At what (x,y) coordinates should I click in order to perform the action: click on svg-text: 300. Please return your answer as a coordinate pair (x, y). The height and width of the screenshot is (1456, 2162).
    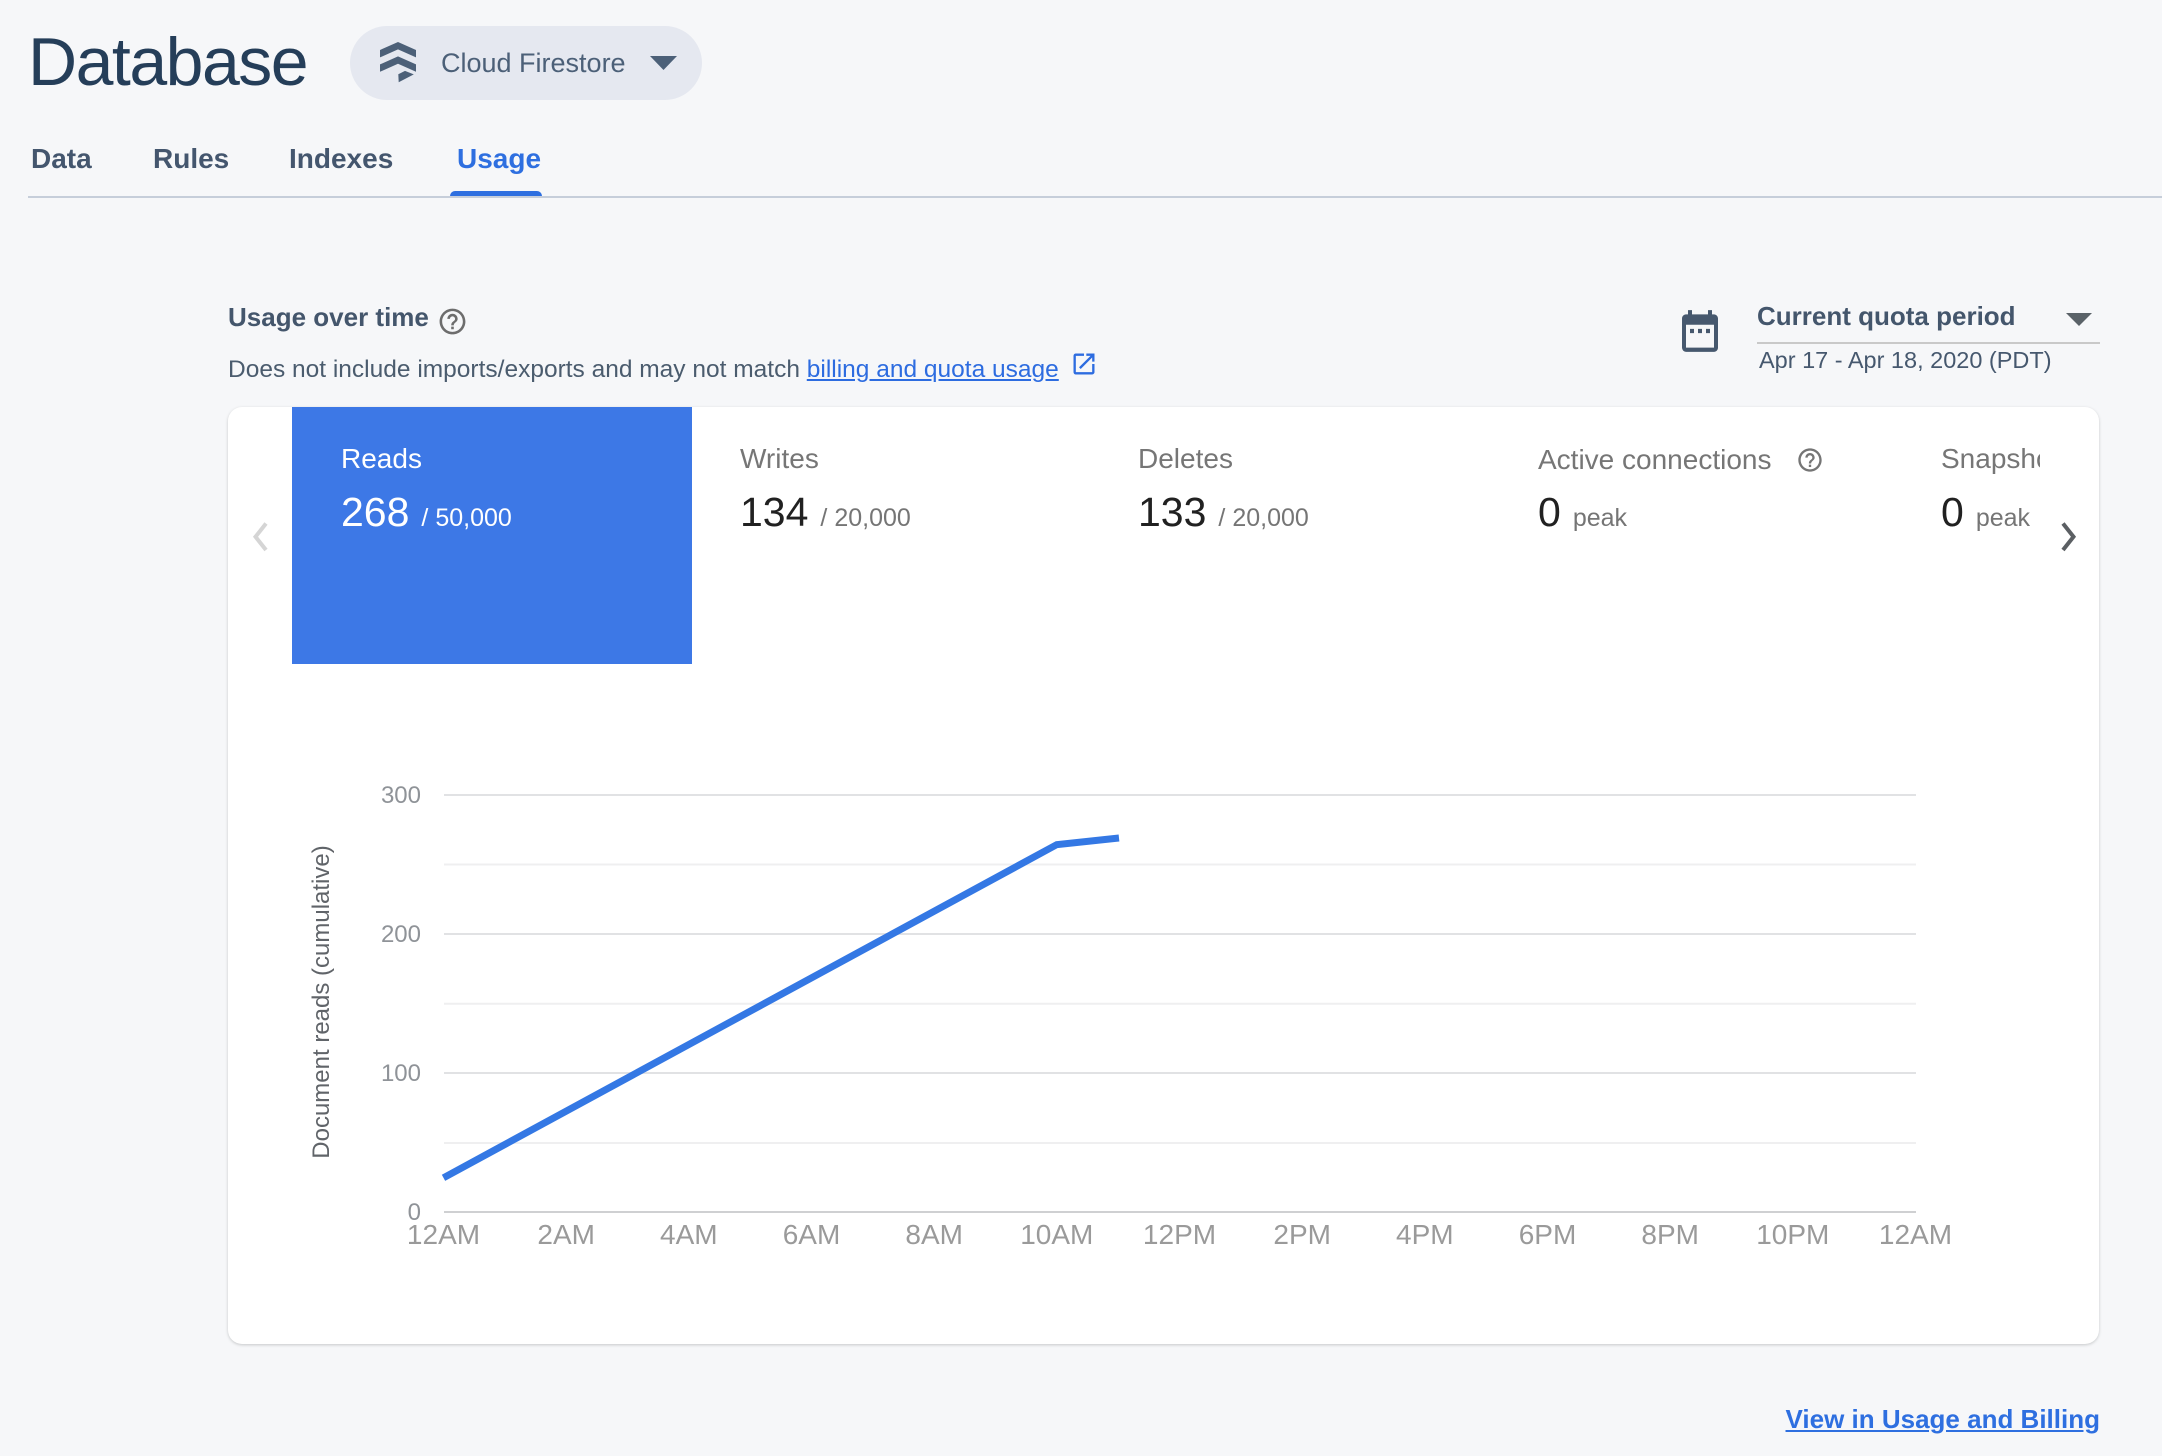
    Looking at the image, I should click on (401, 795).